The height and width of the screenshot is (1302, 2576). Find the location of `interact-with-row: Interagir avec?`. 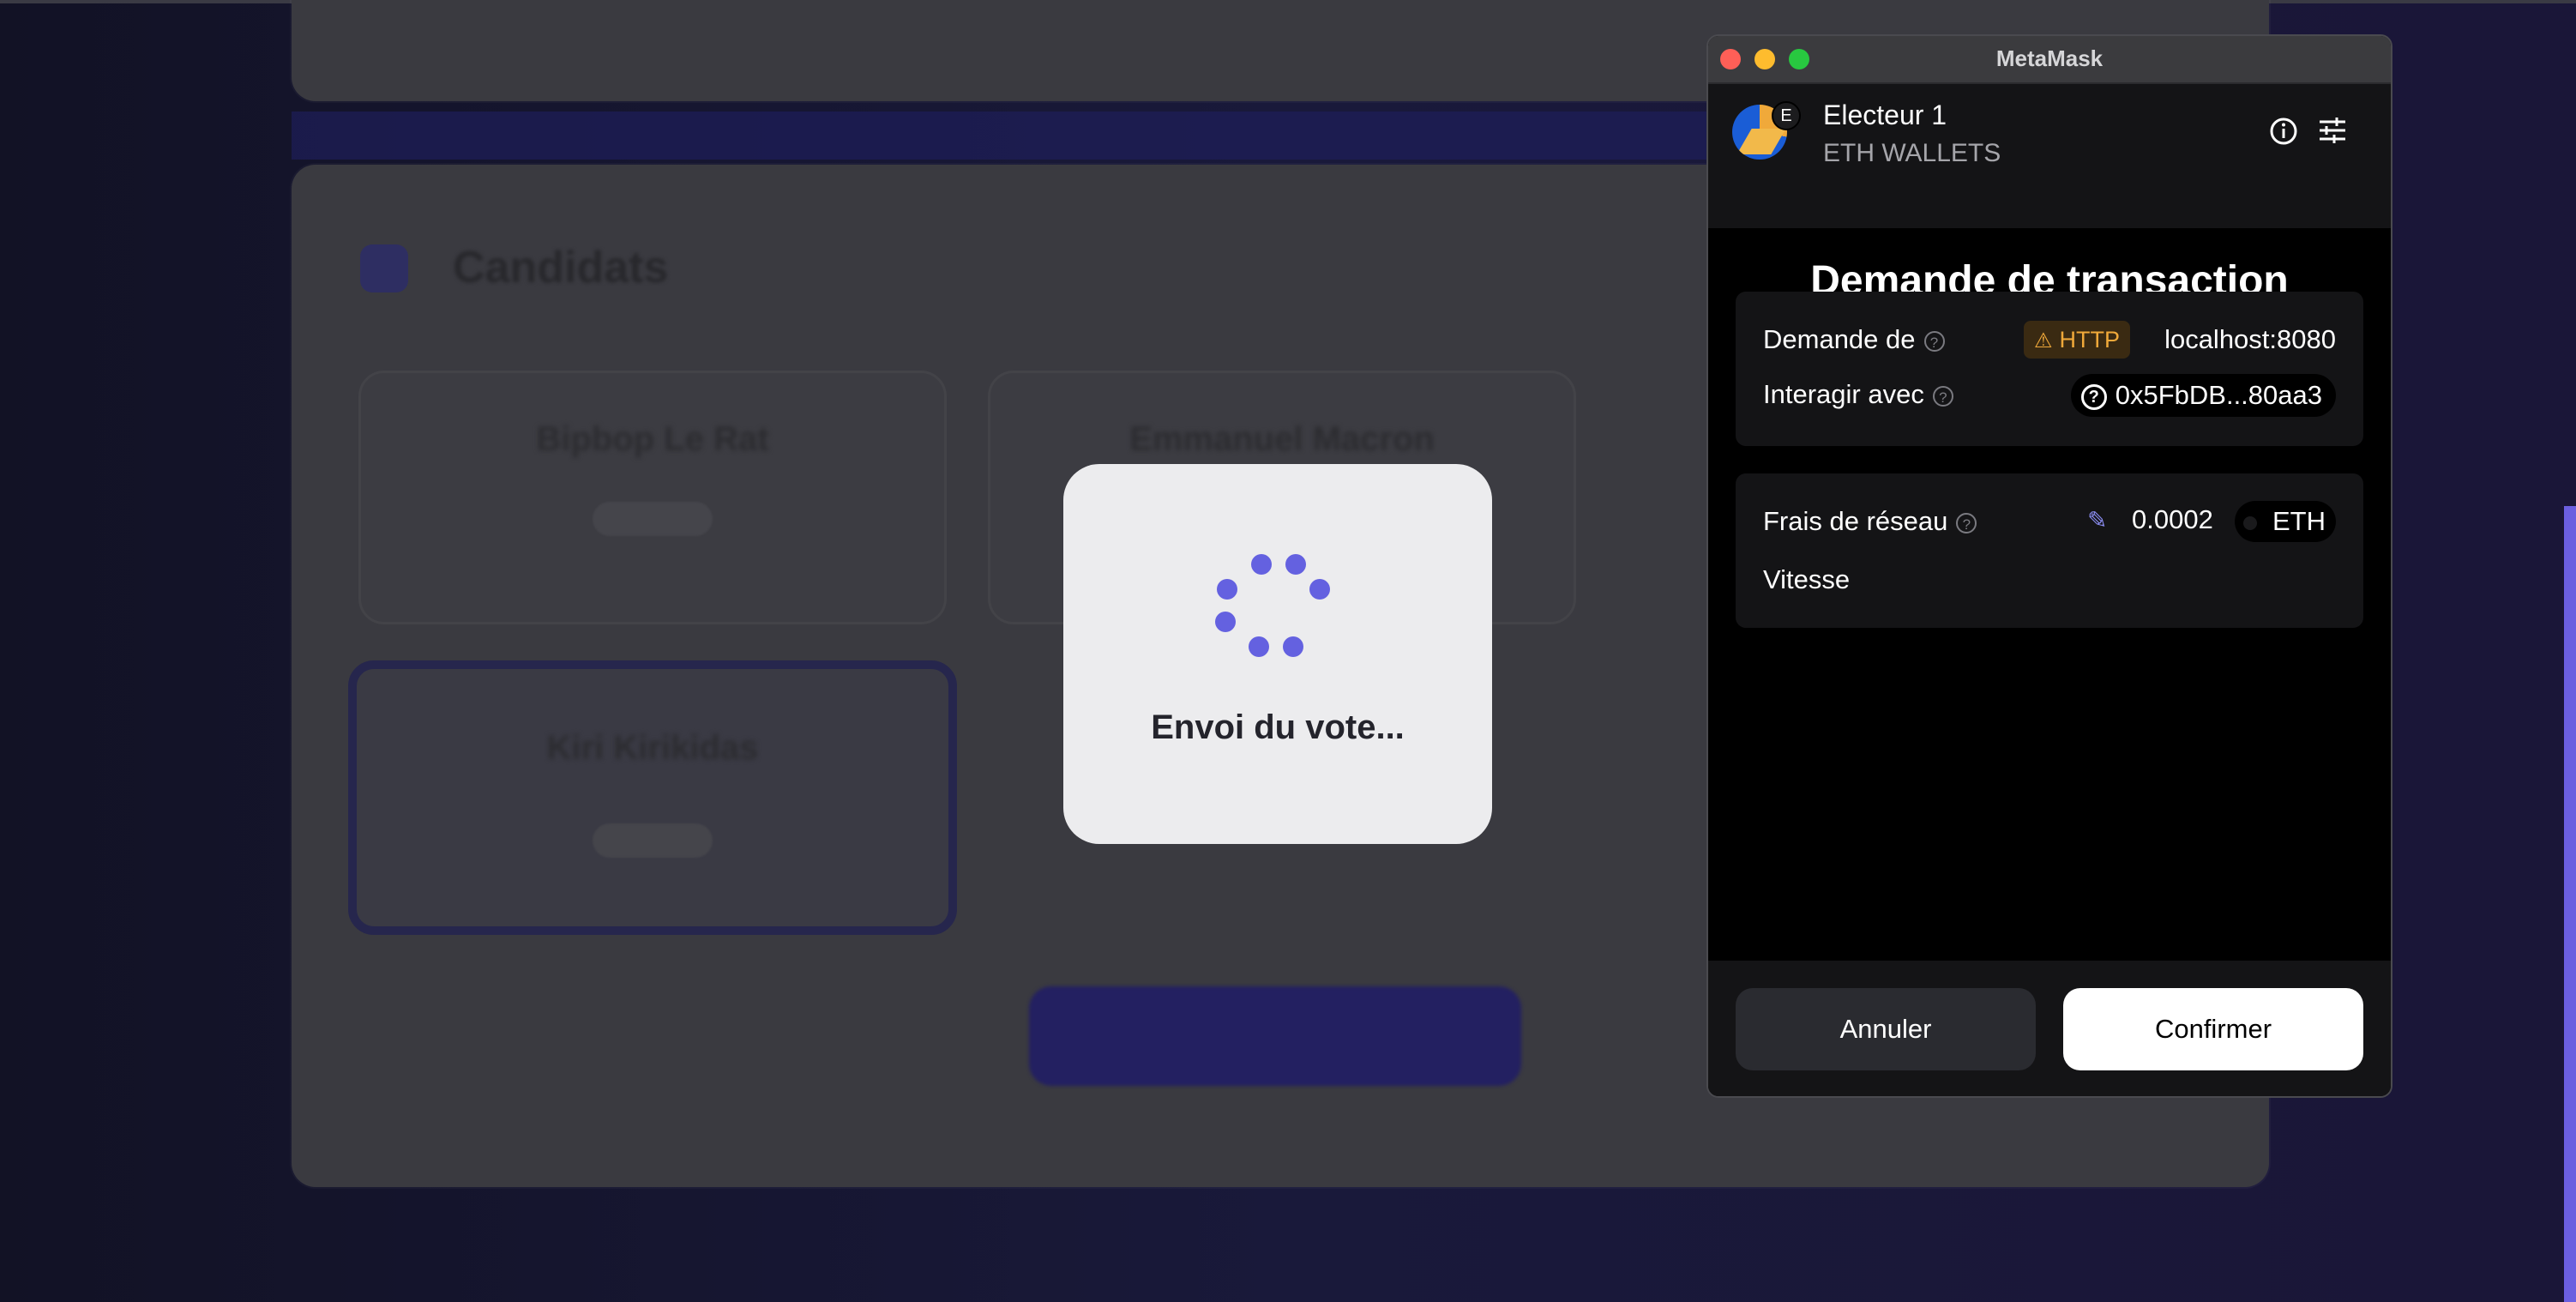

interact-with-row: Interagir avec? is located at coordinates (1858, 394).